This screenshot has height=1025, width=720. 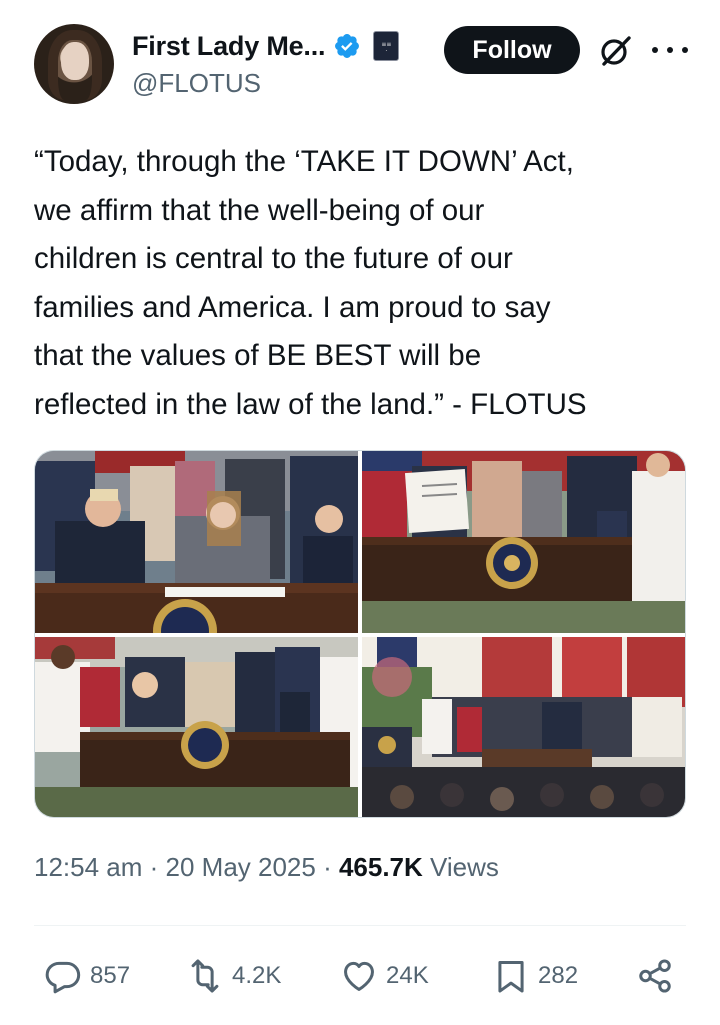 I want to click on tweet-line: children is central to the future of our, so click(x=273, y=258).